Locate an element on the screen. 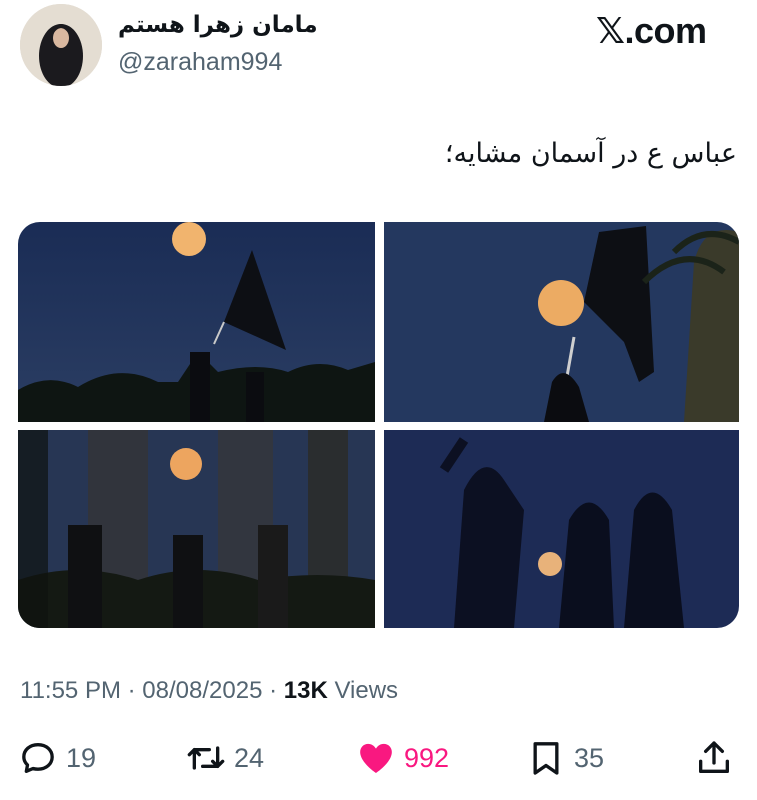 Image resolution: width=757 pixels, height=800 pixels. display-name: مامان زهرا هستم is located at coordinates (218, 25).